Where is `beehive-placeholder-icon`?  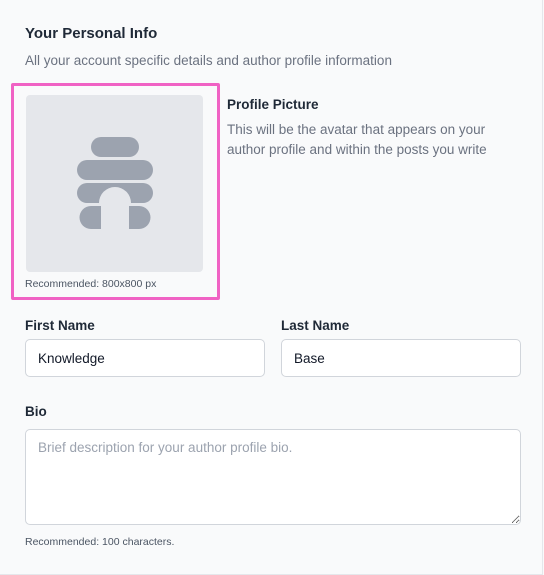
beehive-placeholder-icon is located at coordinates (115, 183).